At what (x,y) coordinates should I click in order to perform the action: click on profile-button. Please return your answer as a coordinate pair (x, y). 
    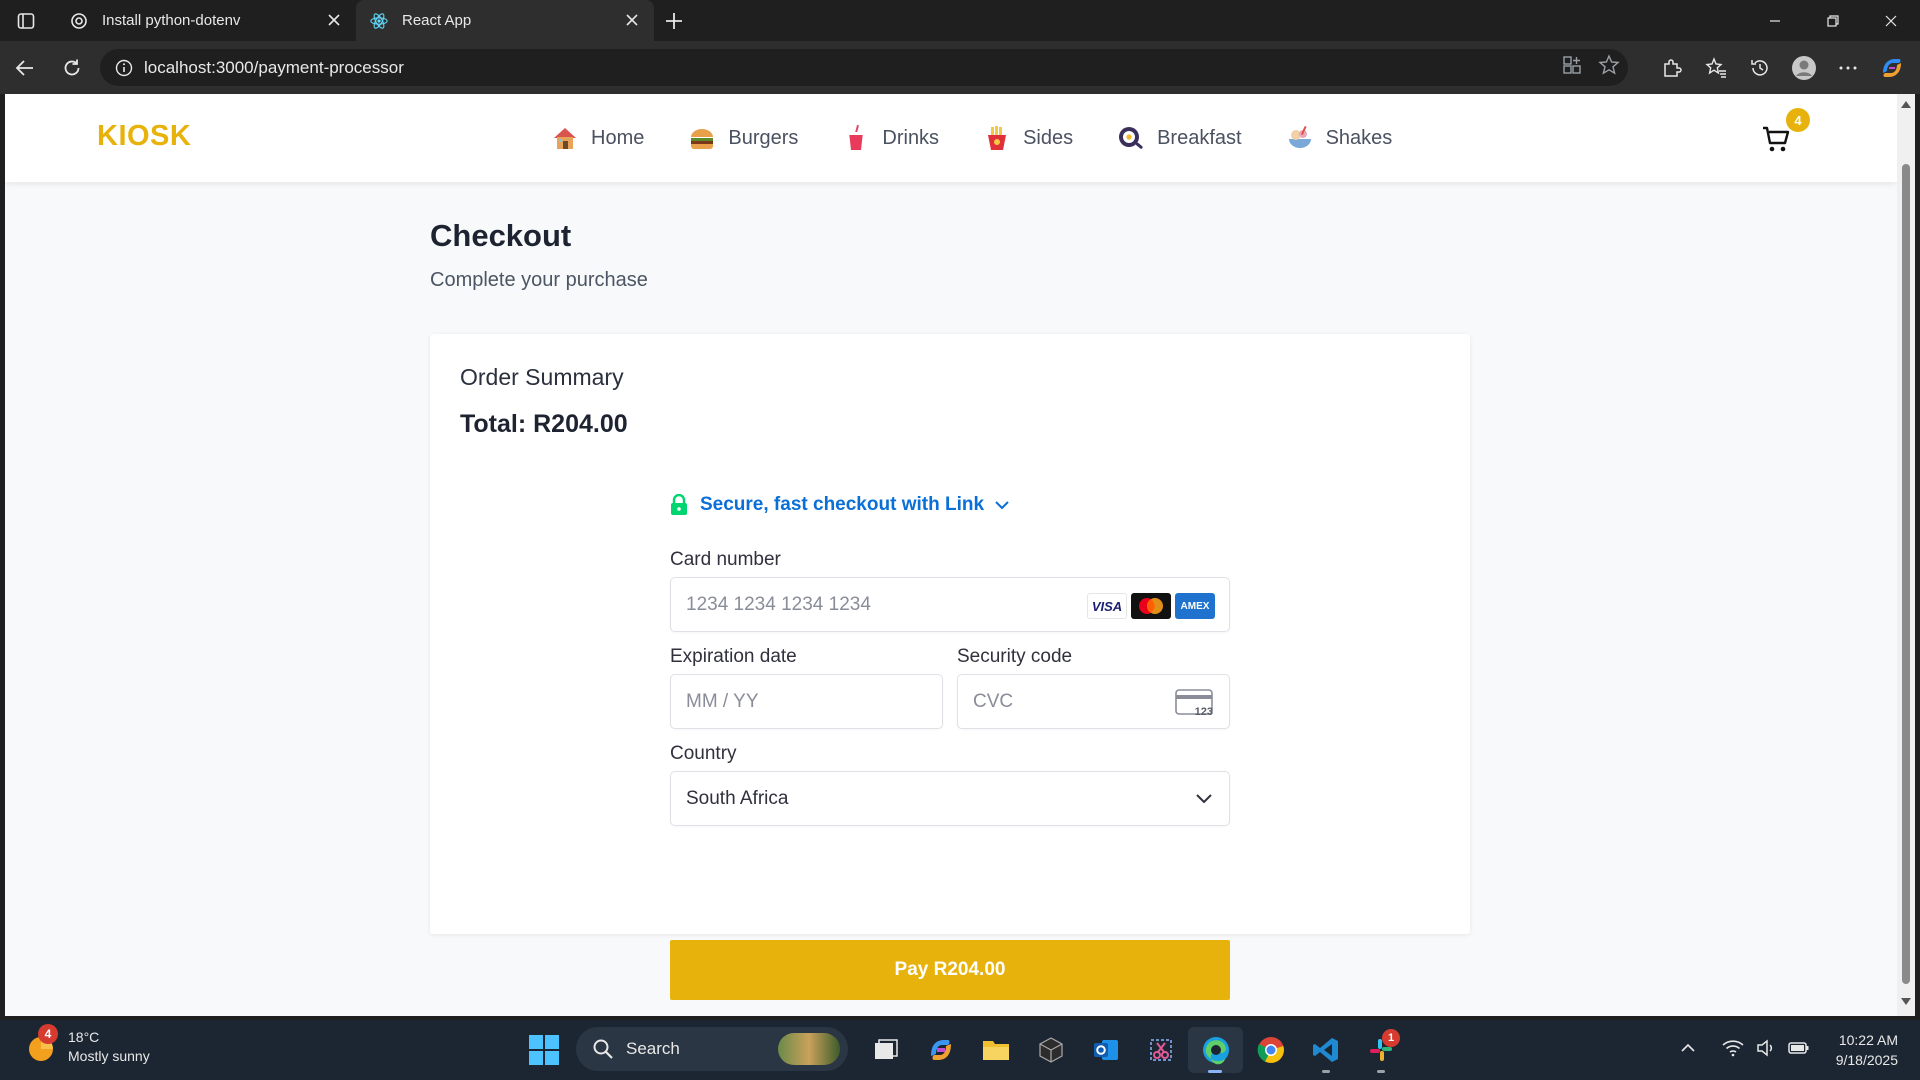
    Looking at the image, I should click on (1804, 68).